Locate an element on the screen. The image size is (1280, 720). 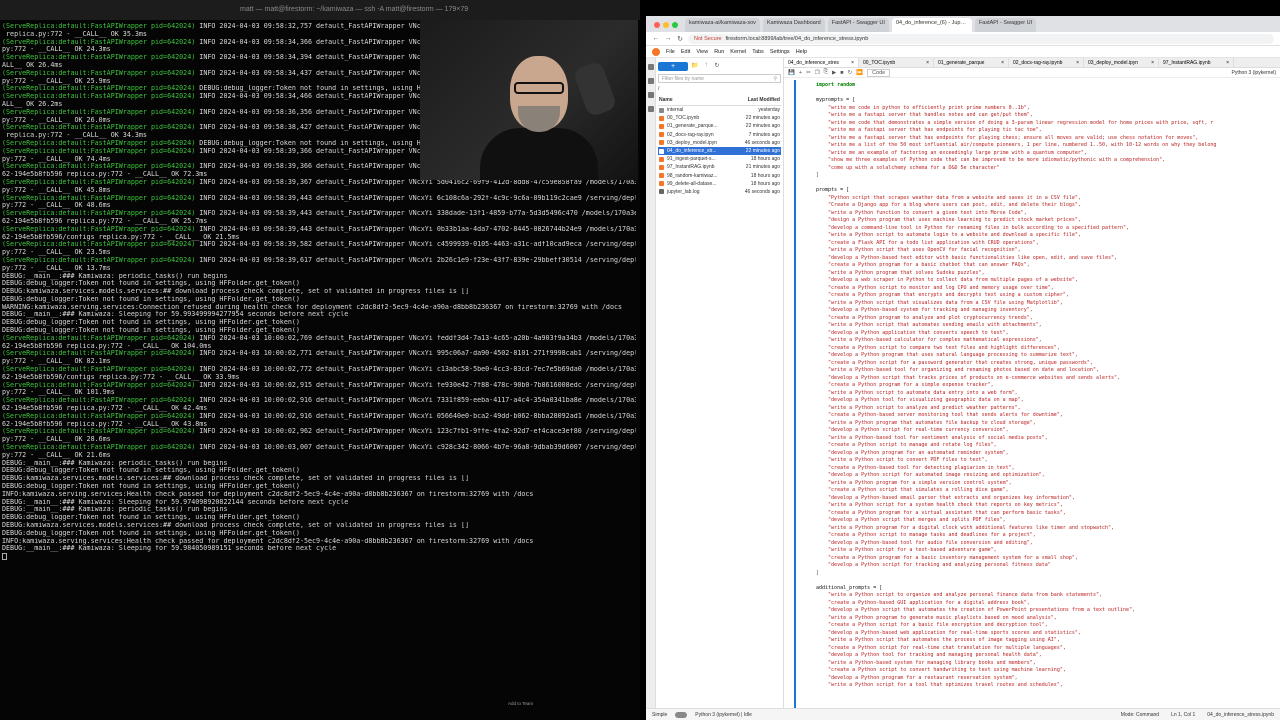
minimize-window-icon is located at coordinates (666, 25).